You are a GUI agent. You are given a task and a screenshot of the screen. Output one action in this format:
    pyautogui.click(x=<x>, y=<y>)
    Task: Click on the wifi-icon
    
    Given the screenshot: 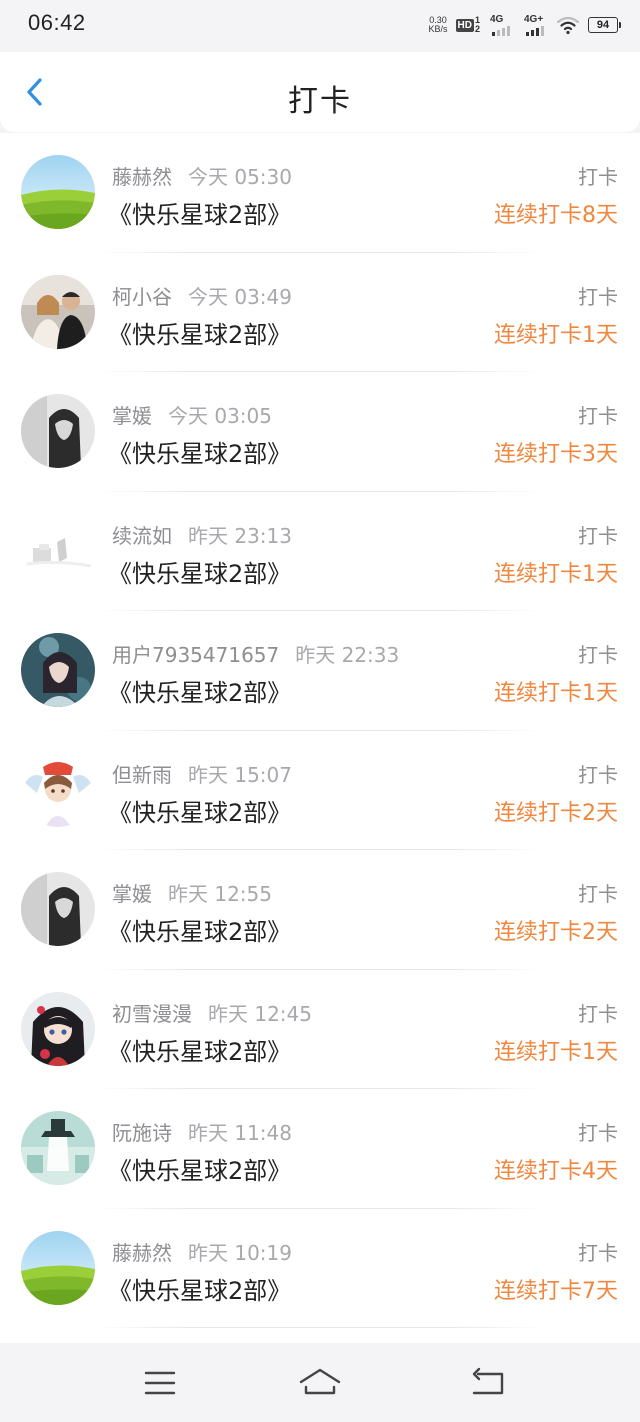 What is the action you would take?
    pyautogui.click(x=568, y=25)
    